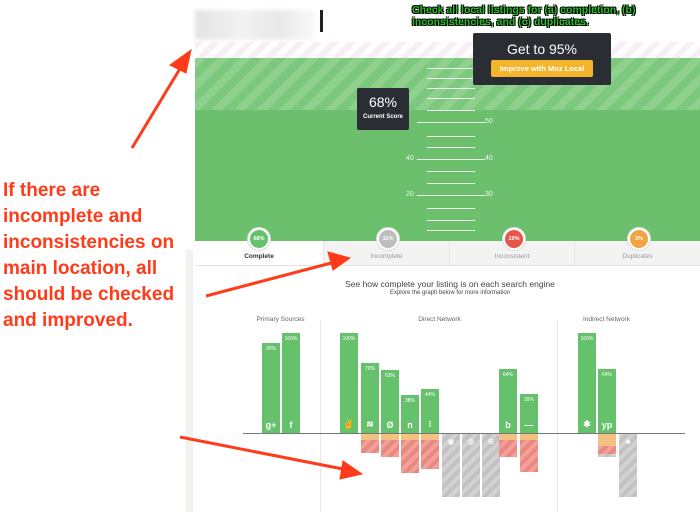 This screenshot has height=512, width=700. What do you see at coordinates (270, 279) in the screenshot?
I see `arrow-to-incomplete-tab` at bounding box center [270, 279].